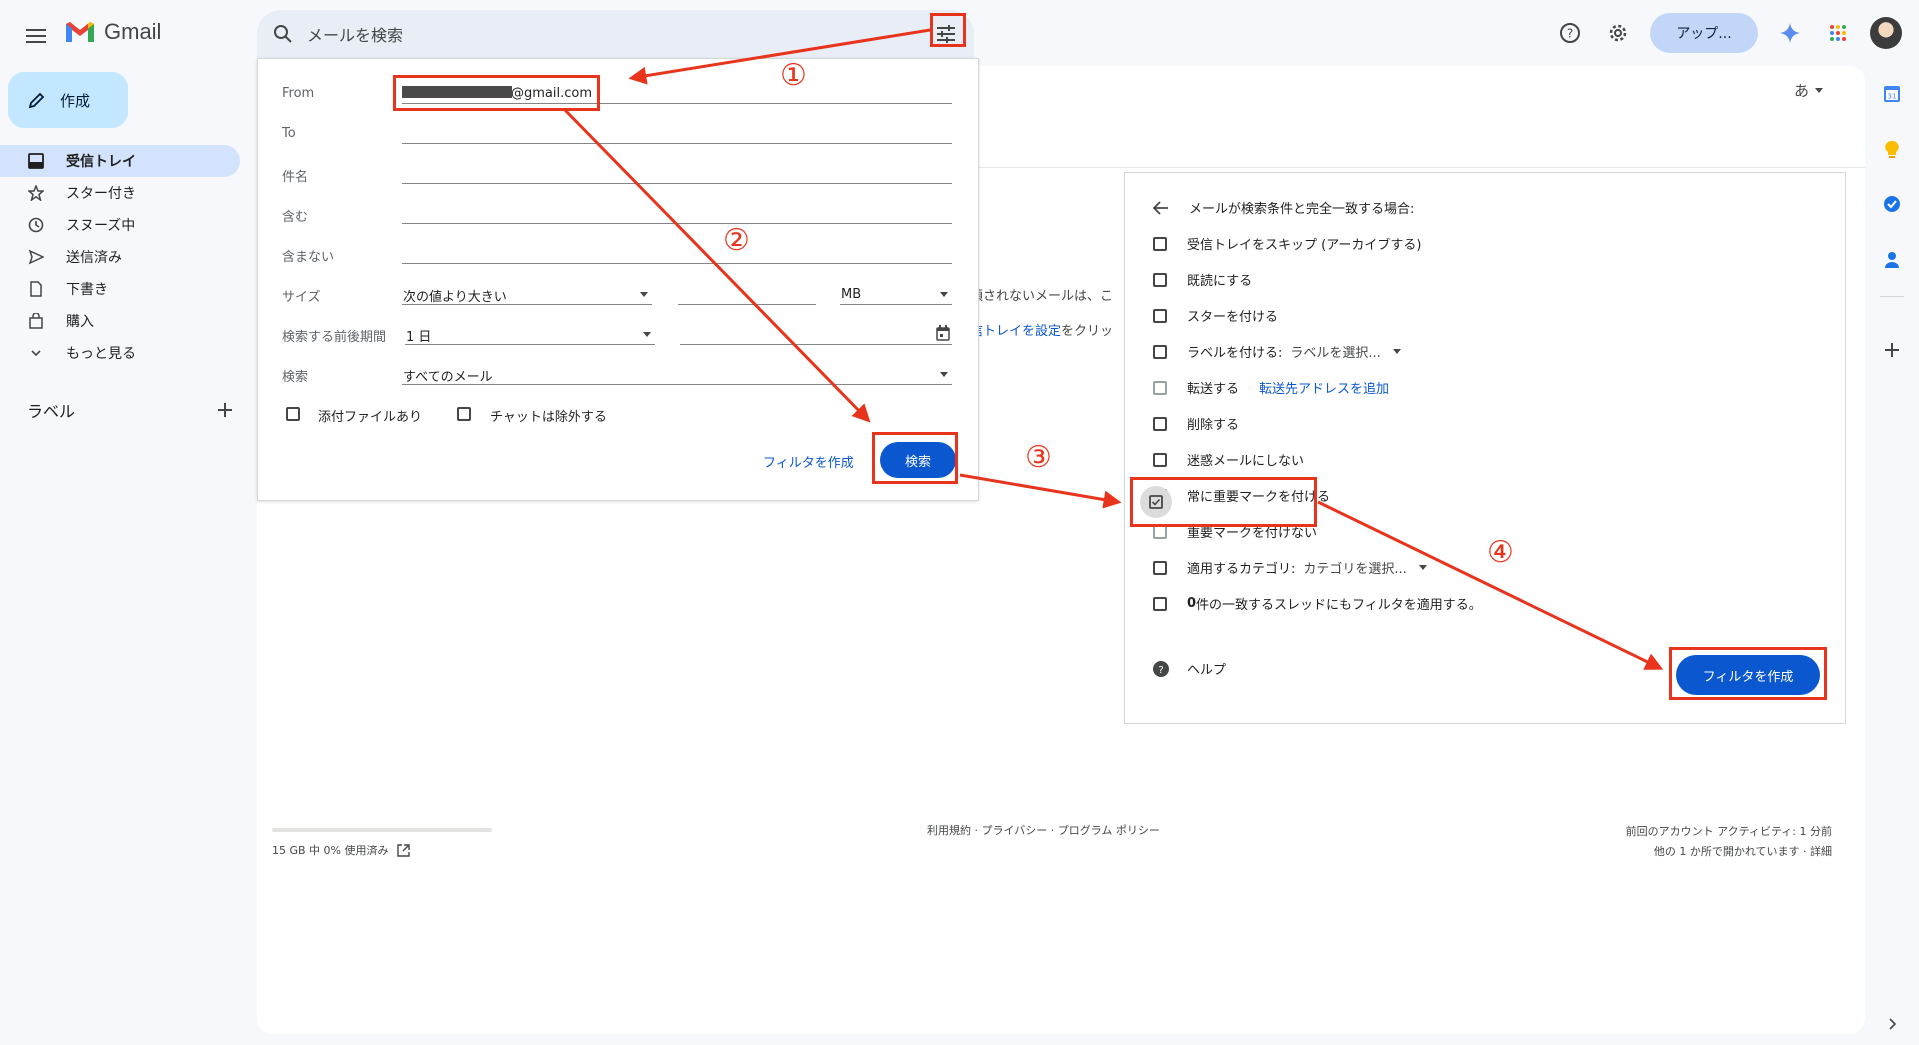 This screenshot has height=1045, width=1919. Describe the element at coordinates (464, 414) in the screenshot. I see `exclude-chats-checkbox` at that location.